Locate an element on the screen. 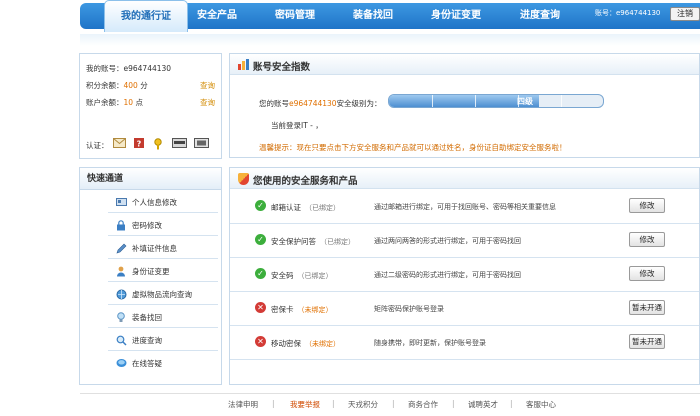 The image size is (700, 416). points-unit: 分 is located at coordinates (144, 85).